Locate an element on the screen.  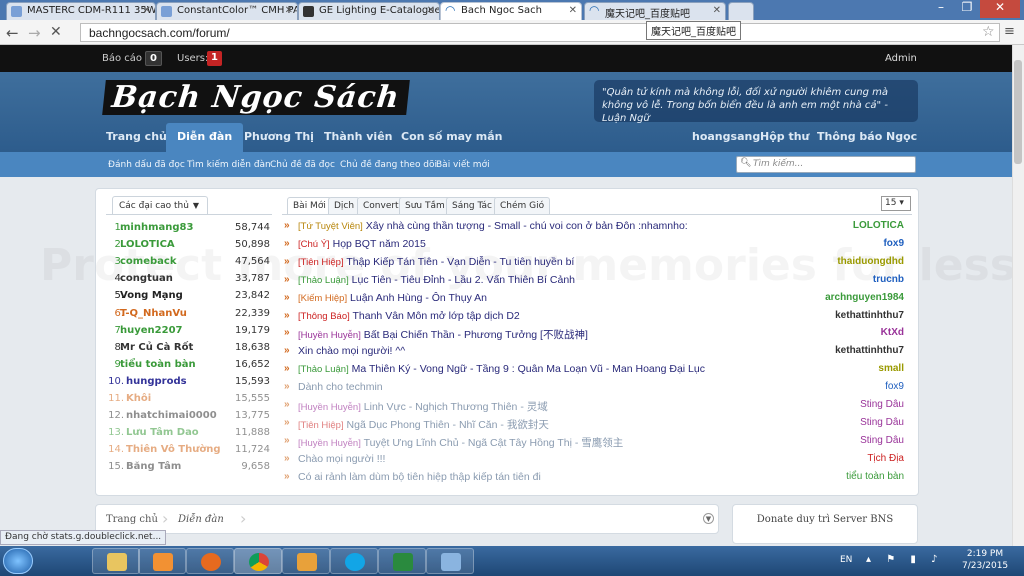
taskbar-clock: 2:19 PM 7/23/2015 is located at coordinates (985, 560).